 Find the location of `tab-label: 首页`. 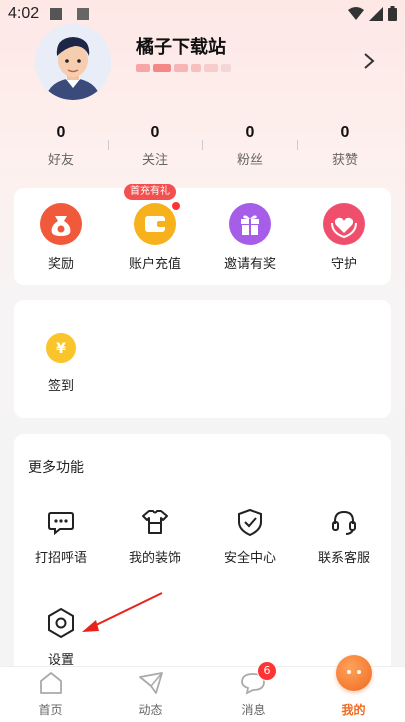

tab-label: 首页 is located at coordinates (50, 710).